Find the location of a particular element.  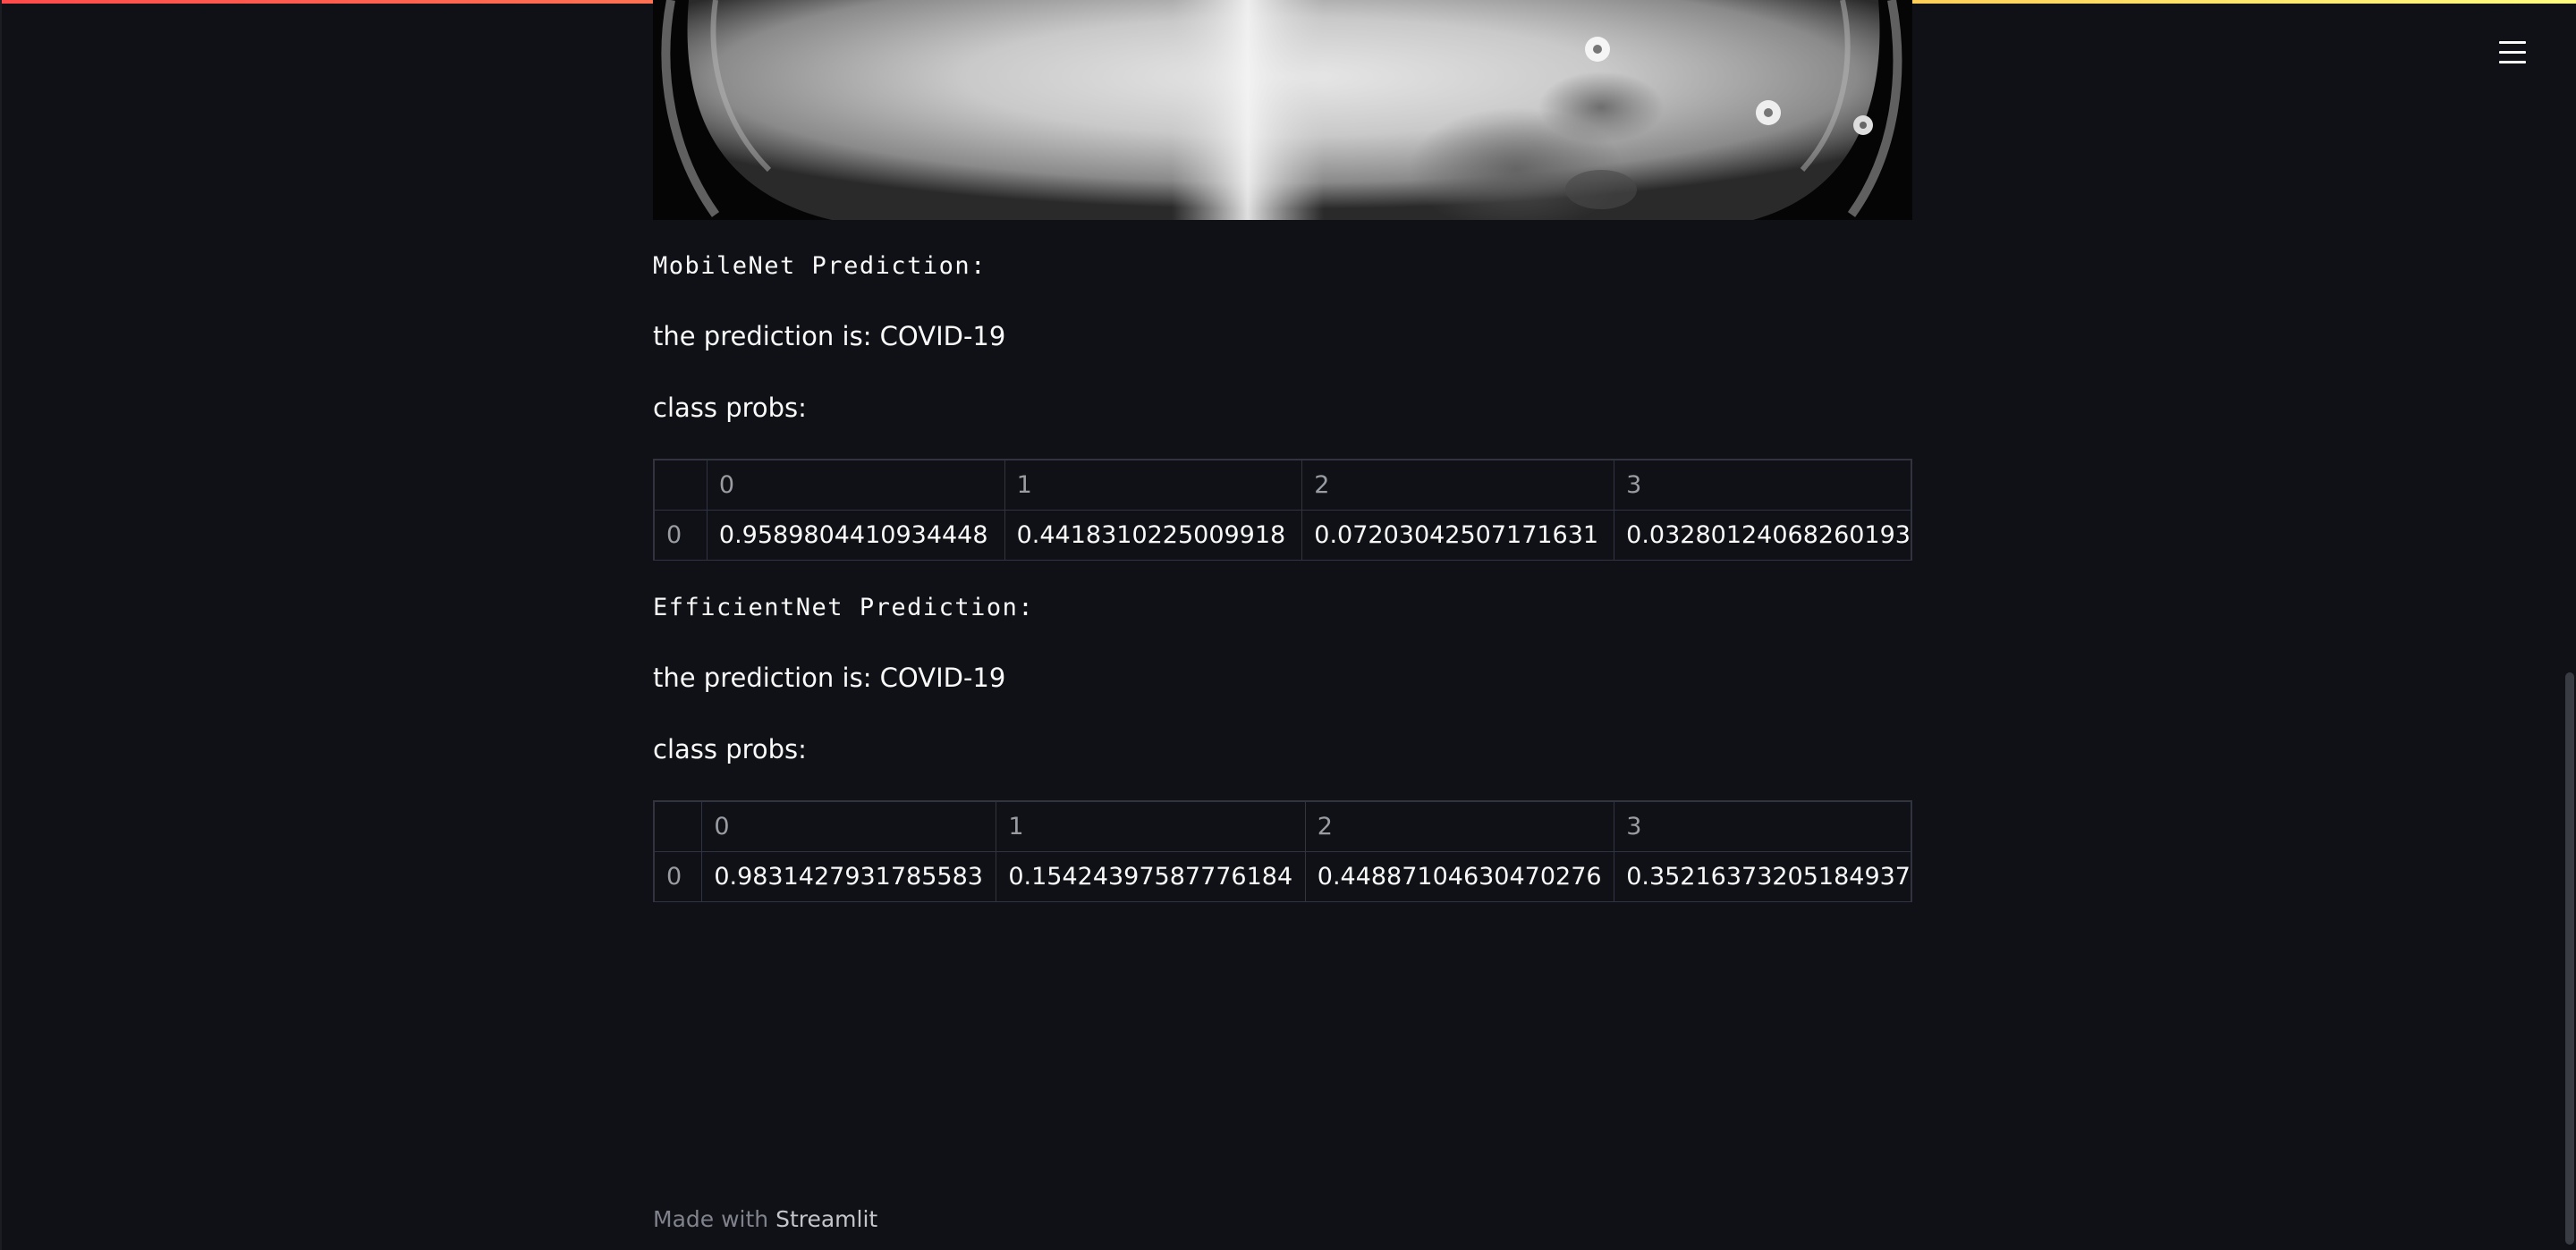

table-cell: 0.9831427931785583 is located at coordinates (849, 876).